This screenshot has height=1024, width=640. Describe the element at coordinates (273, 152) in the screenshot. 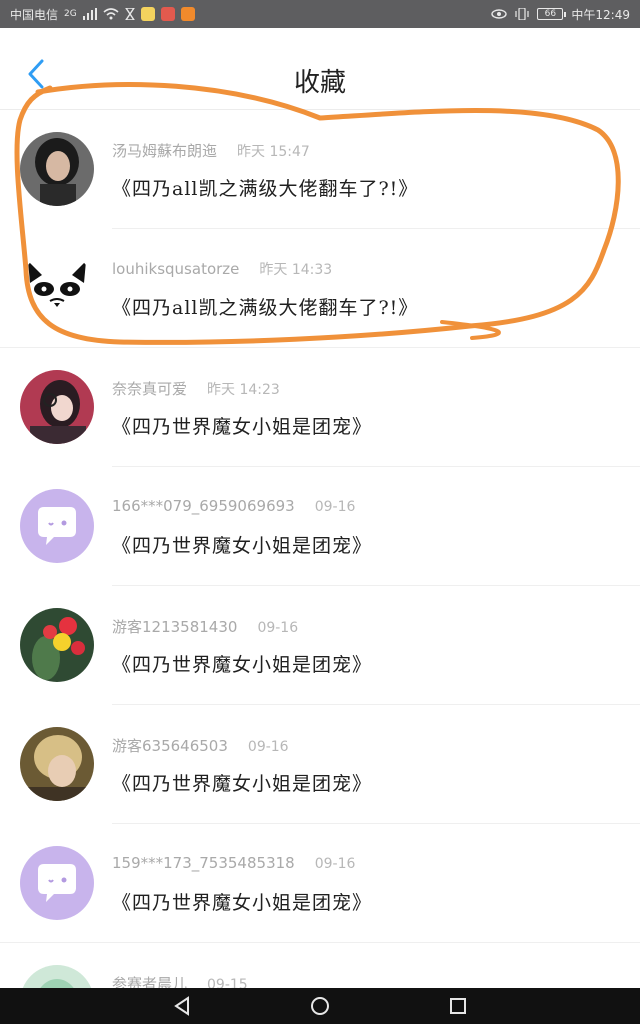

I see `item-time: 昨天 15:47` at that location.